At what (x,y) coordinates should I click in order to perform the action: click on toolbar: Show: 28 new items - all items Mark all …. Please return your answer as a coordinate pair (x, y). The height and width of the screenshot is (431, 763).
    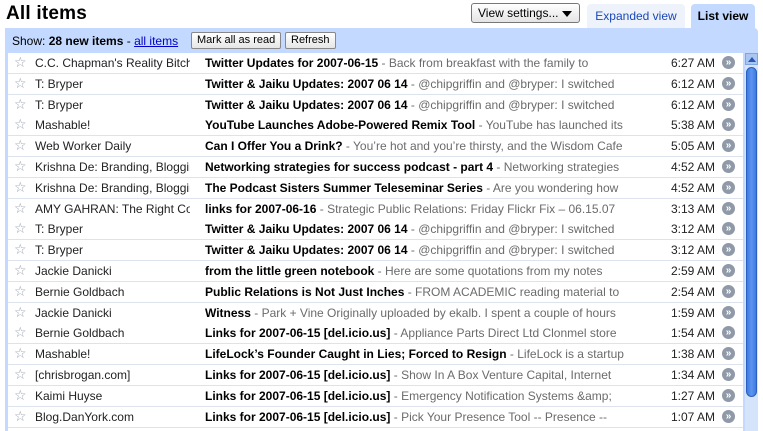
    Looking at the image, I should click on (381, 39).